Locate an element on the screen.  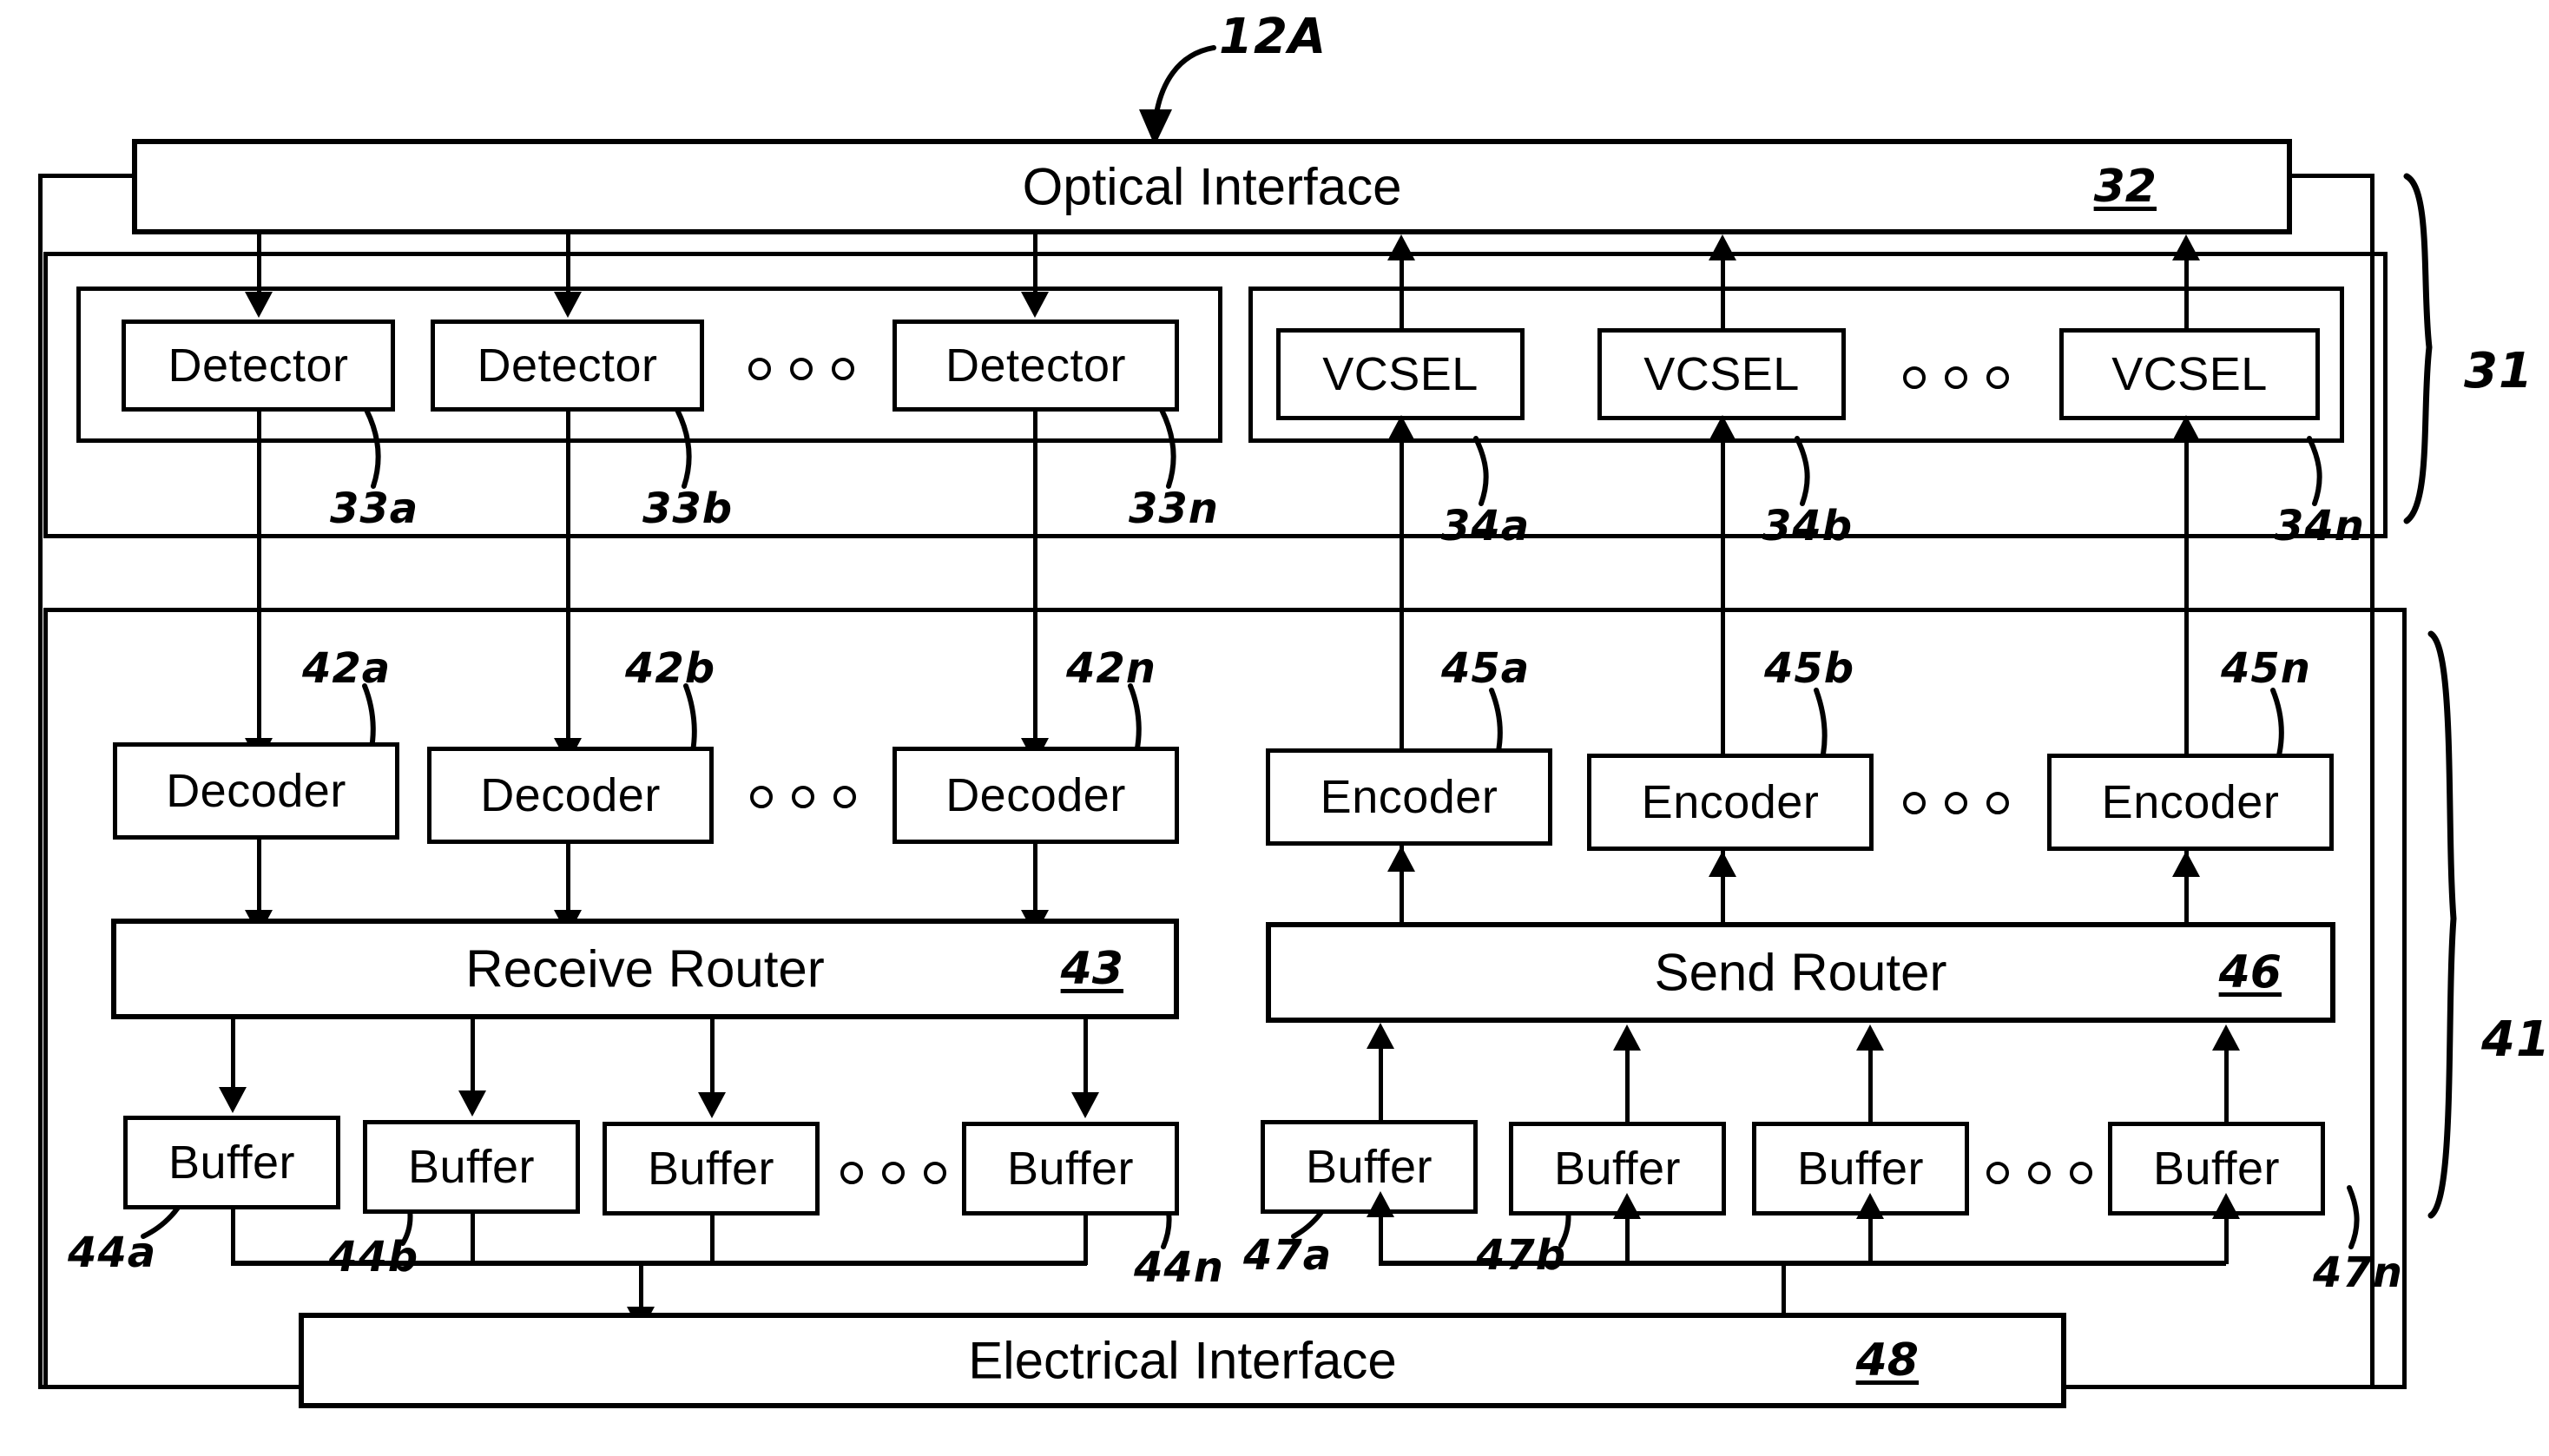
decoder-0-to-rr-line is located at coordinates (259, 879).